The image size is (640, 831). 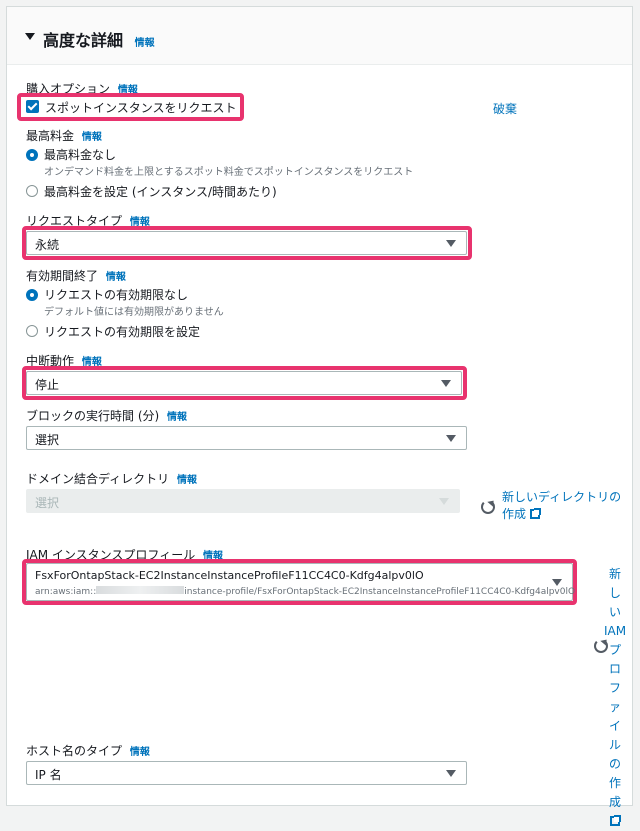 What do you see at coordinates (99, 40) in the screenshot?
I see `section-title: 高度な詳細 情報` at bounding box center [99, 40].